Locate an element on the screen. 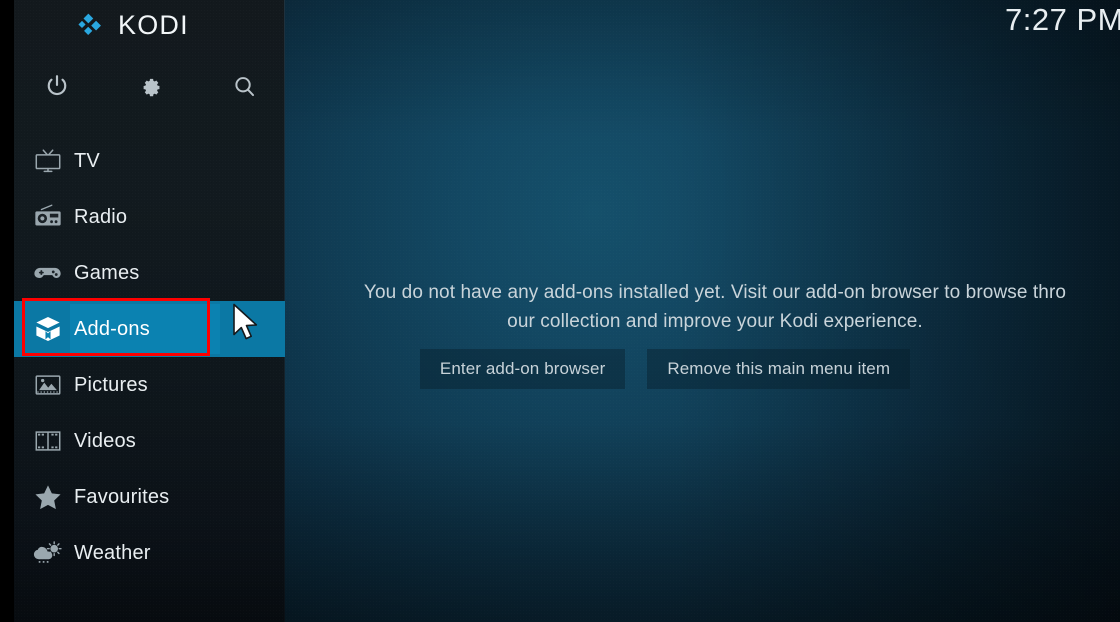 The height and width of the screenshot is (622, 1120). addons-box-icon is located at coordinates (48, 329).